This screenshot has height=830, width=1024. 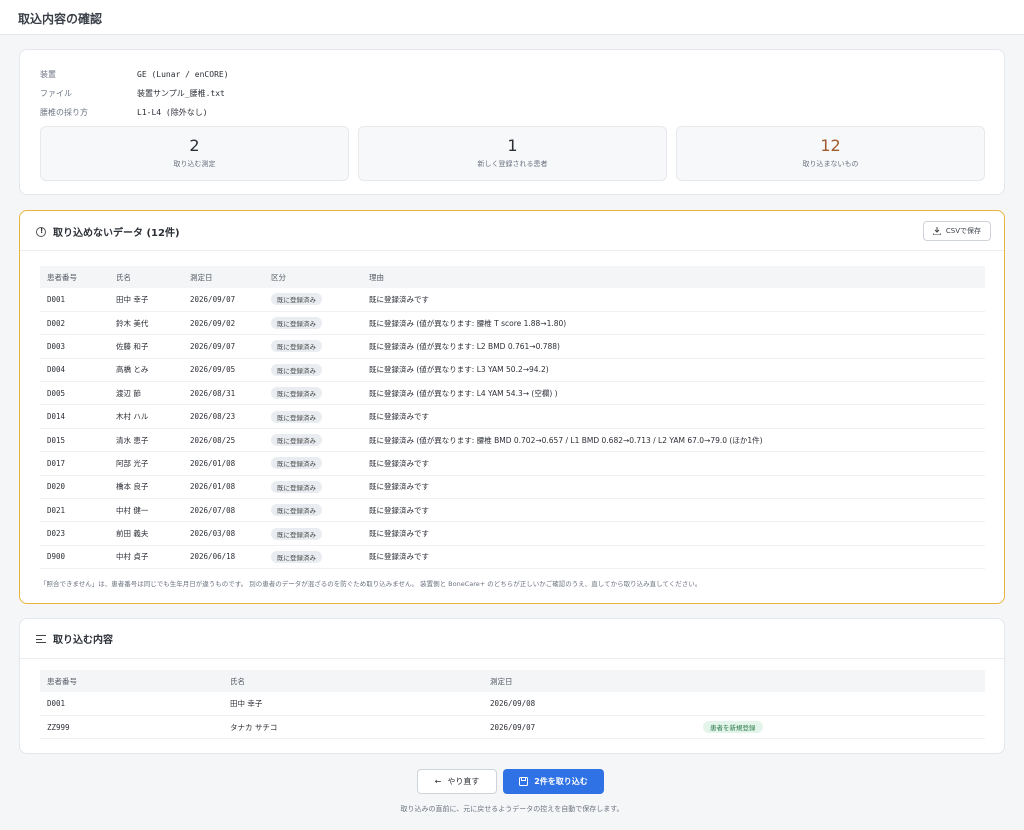 I want to click on column-header: 理由, so click(x=673, y=277).